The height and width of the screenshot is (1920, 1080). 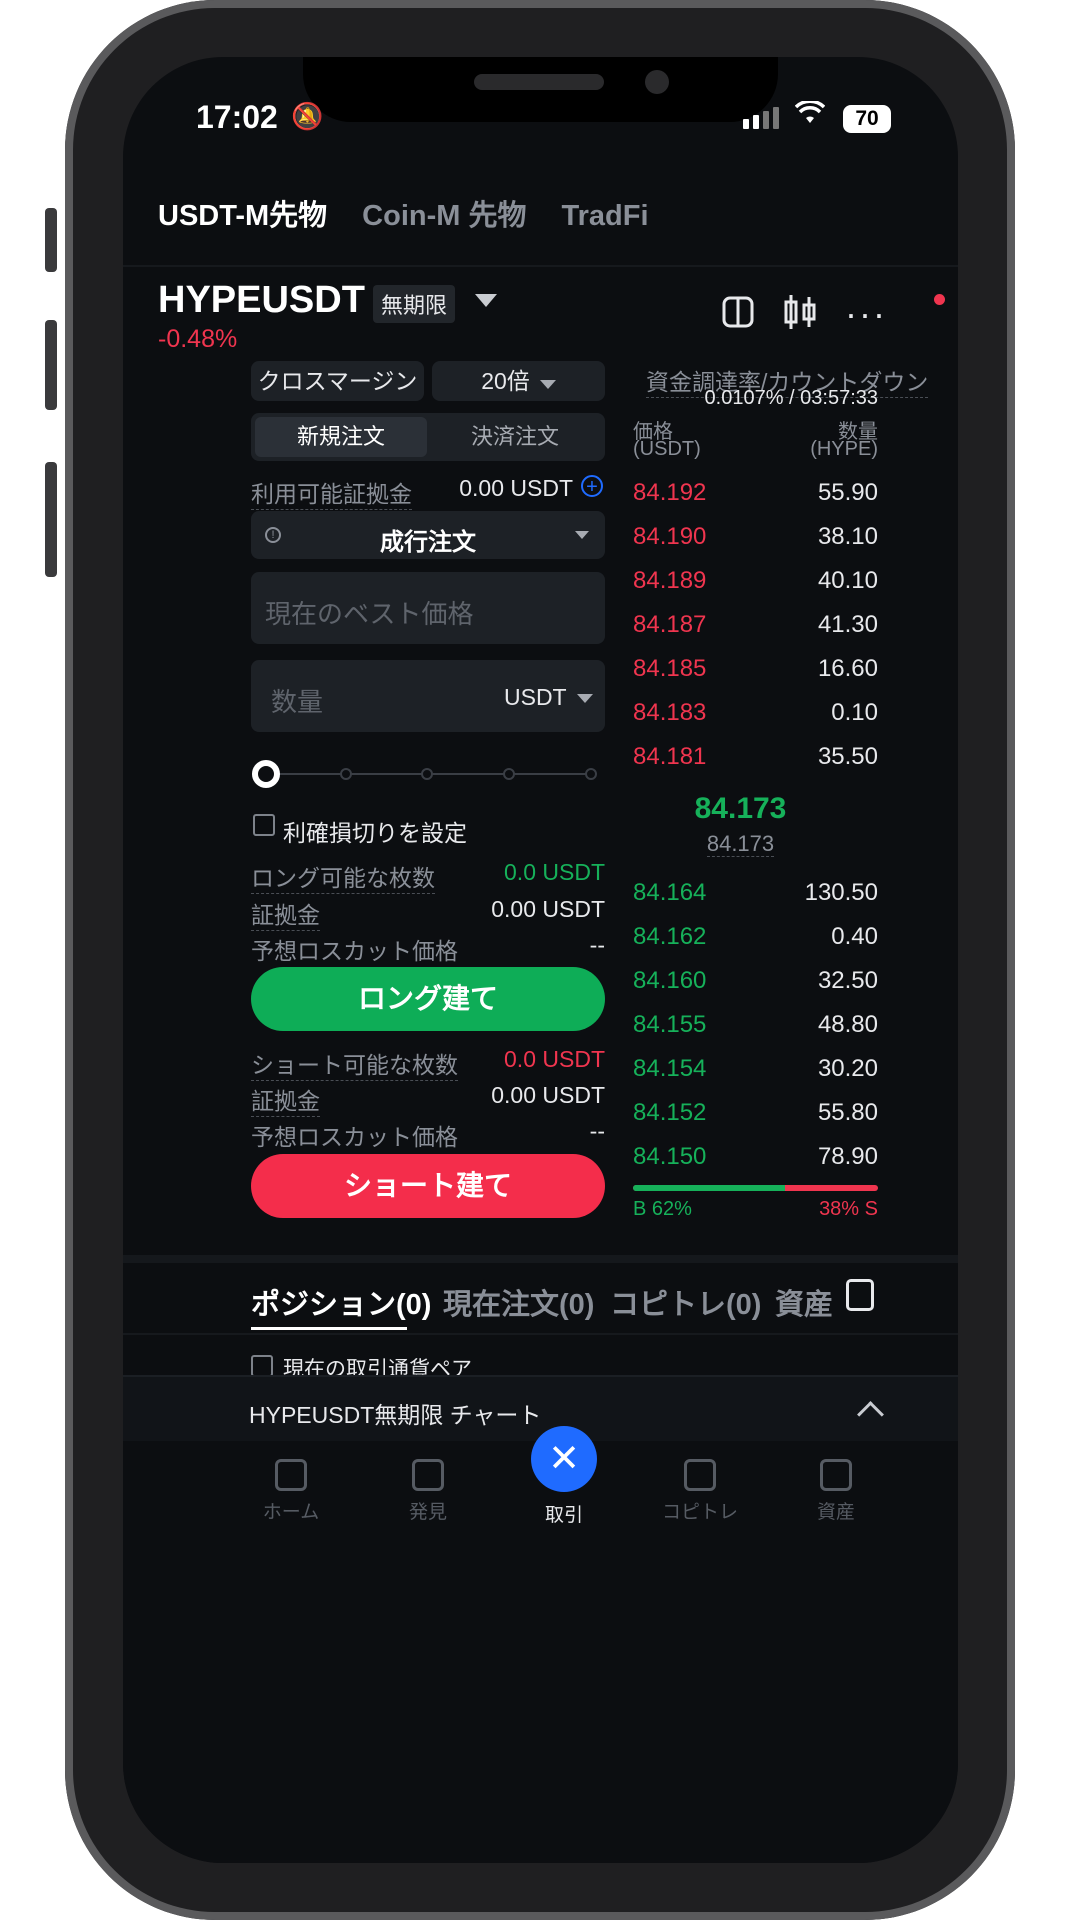 I want to click on bid-qty: 130.50, so click(x=841, y=892).